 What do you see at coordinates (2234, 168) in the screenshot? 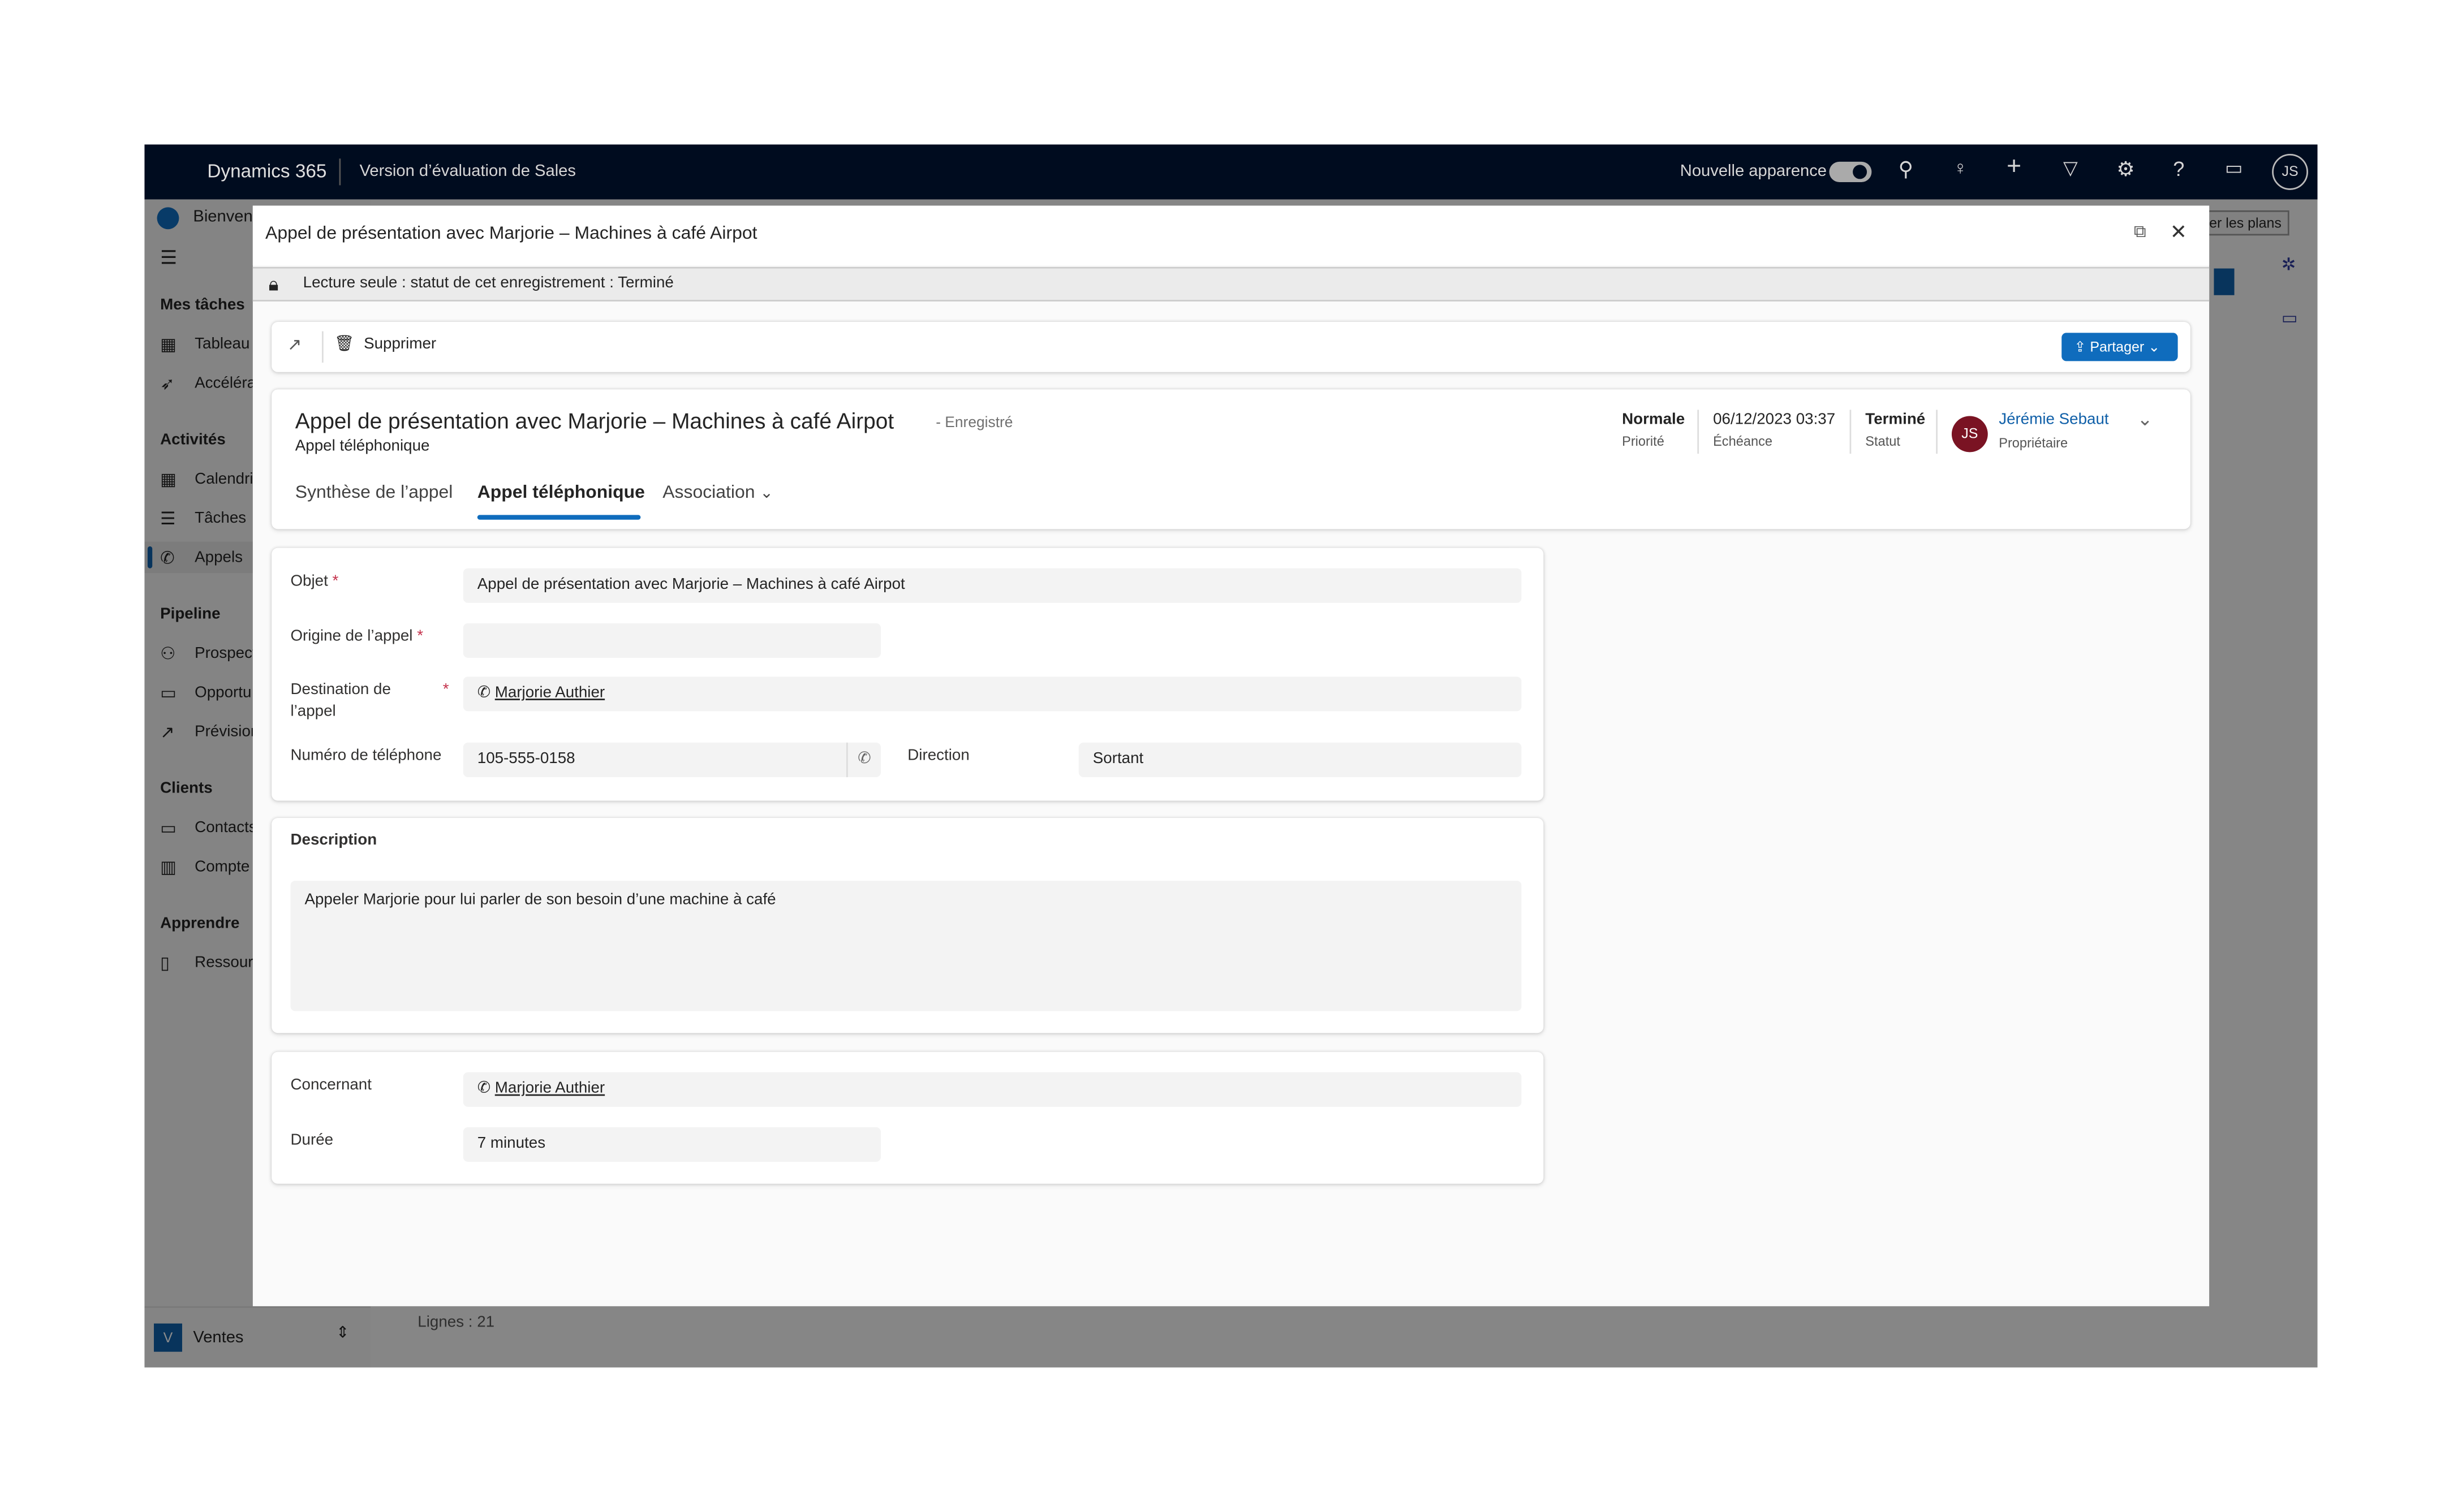
I see `chat-icon: ▭` at bounding box center [2234, 168].